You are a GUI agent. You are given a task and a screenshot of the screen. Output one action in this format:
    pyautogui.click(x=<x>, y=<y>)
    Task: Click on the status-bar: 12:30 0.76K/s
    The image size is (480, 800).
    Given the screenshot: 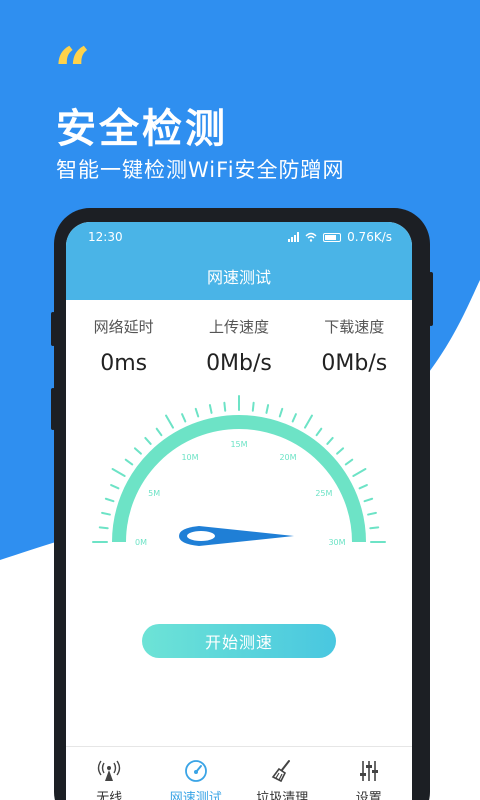 What is the action you would take?
    pyautogui.click(x=239, y=237)
    